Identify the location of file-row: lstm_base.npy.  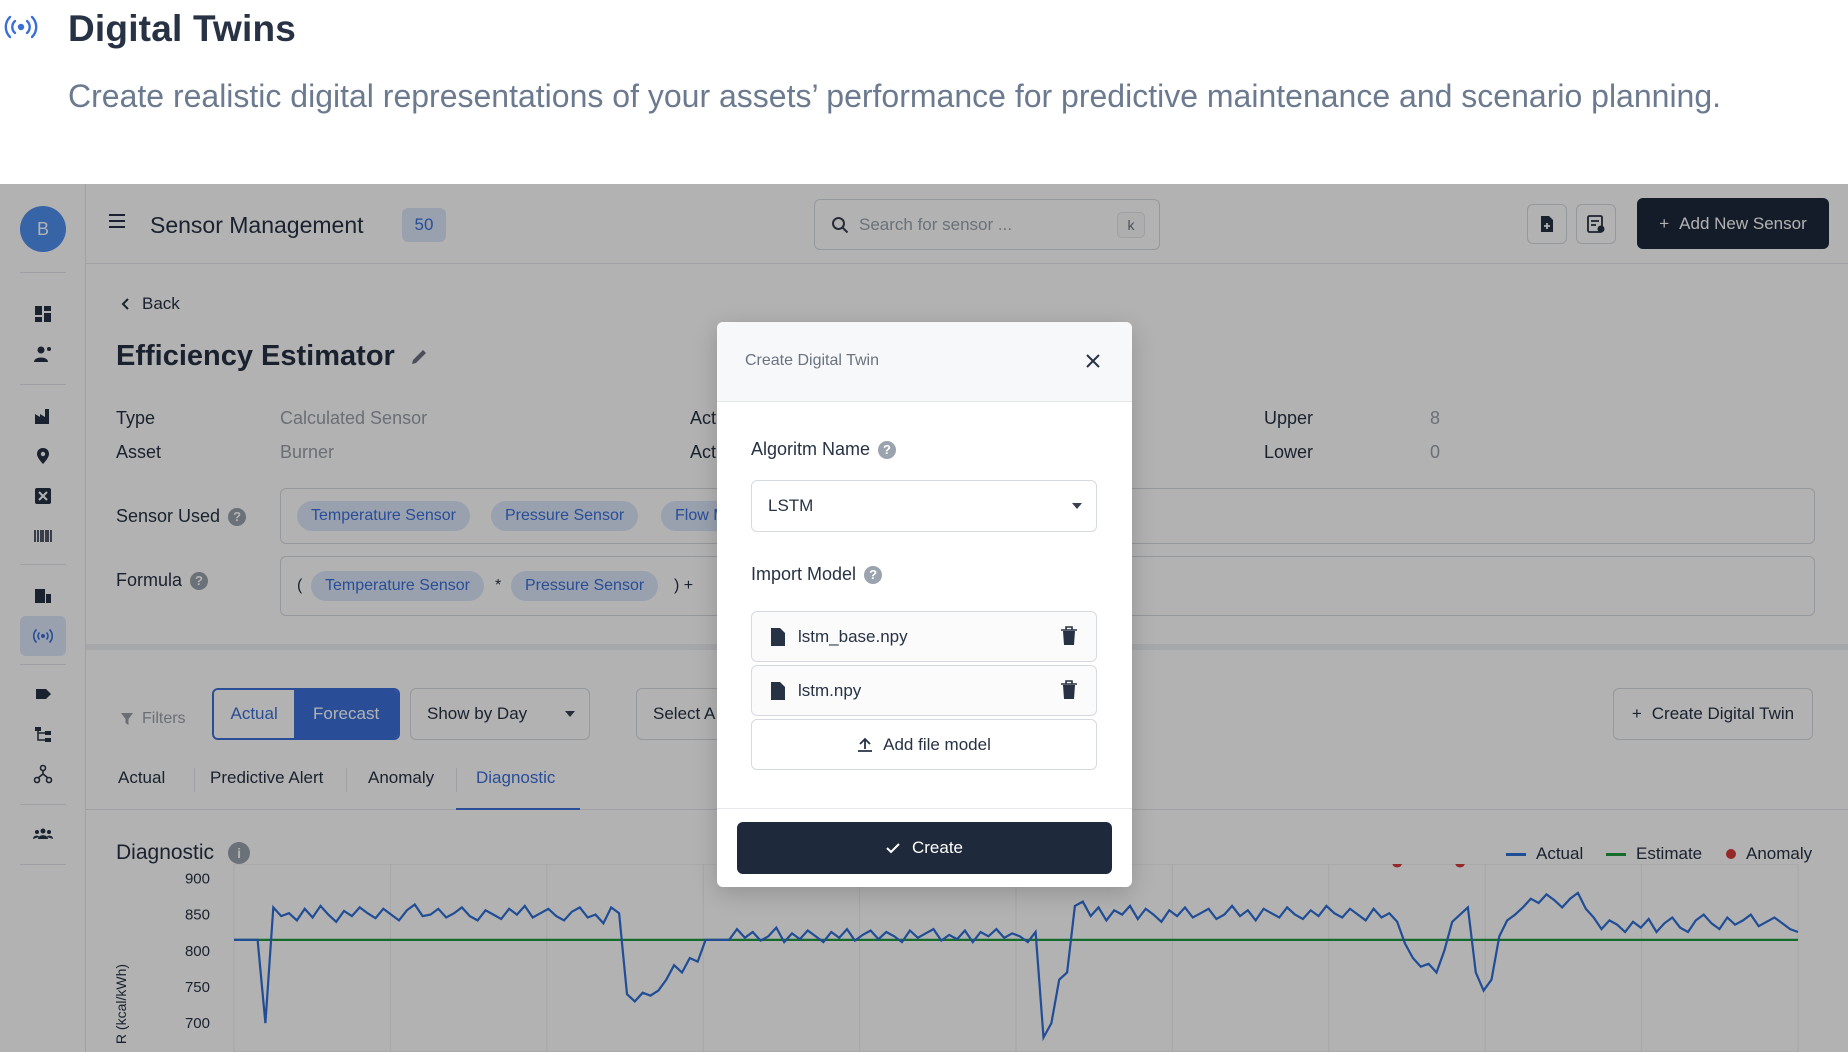
(924, 636).